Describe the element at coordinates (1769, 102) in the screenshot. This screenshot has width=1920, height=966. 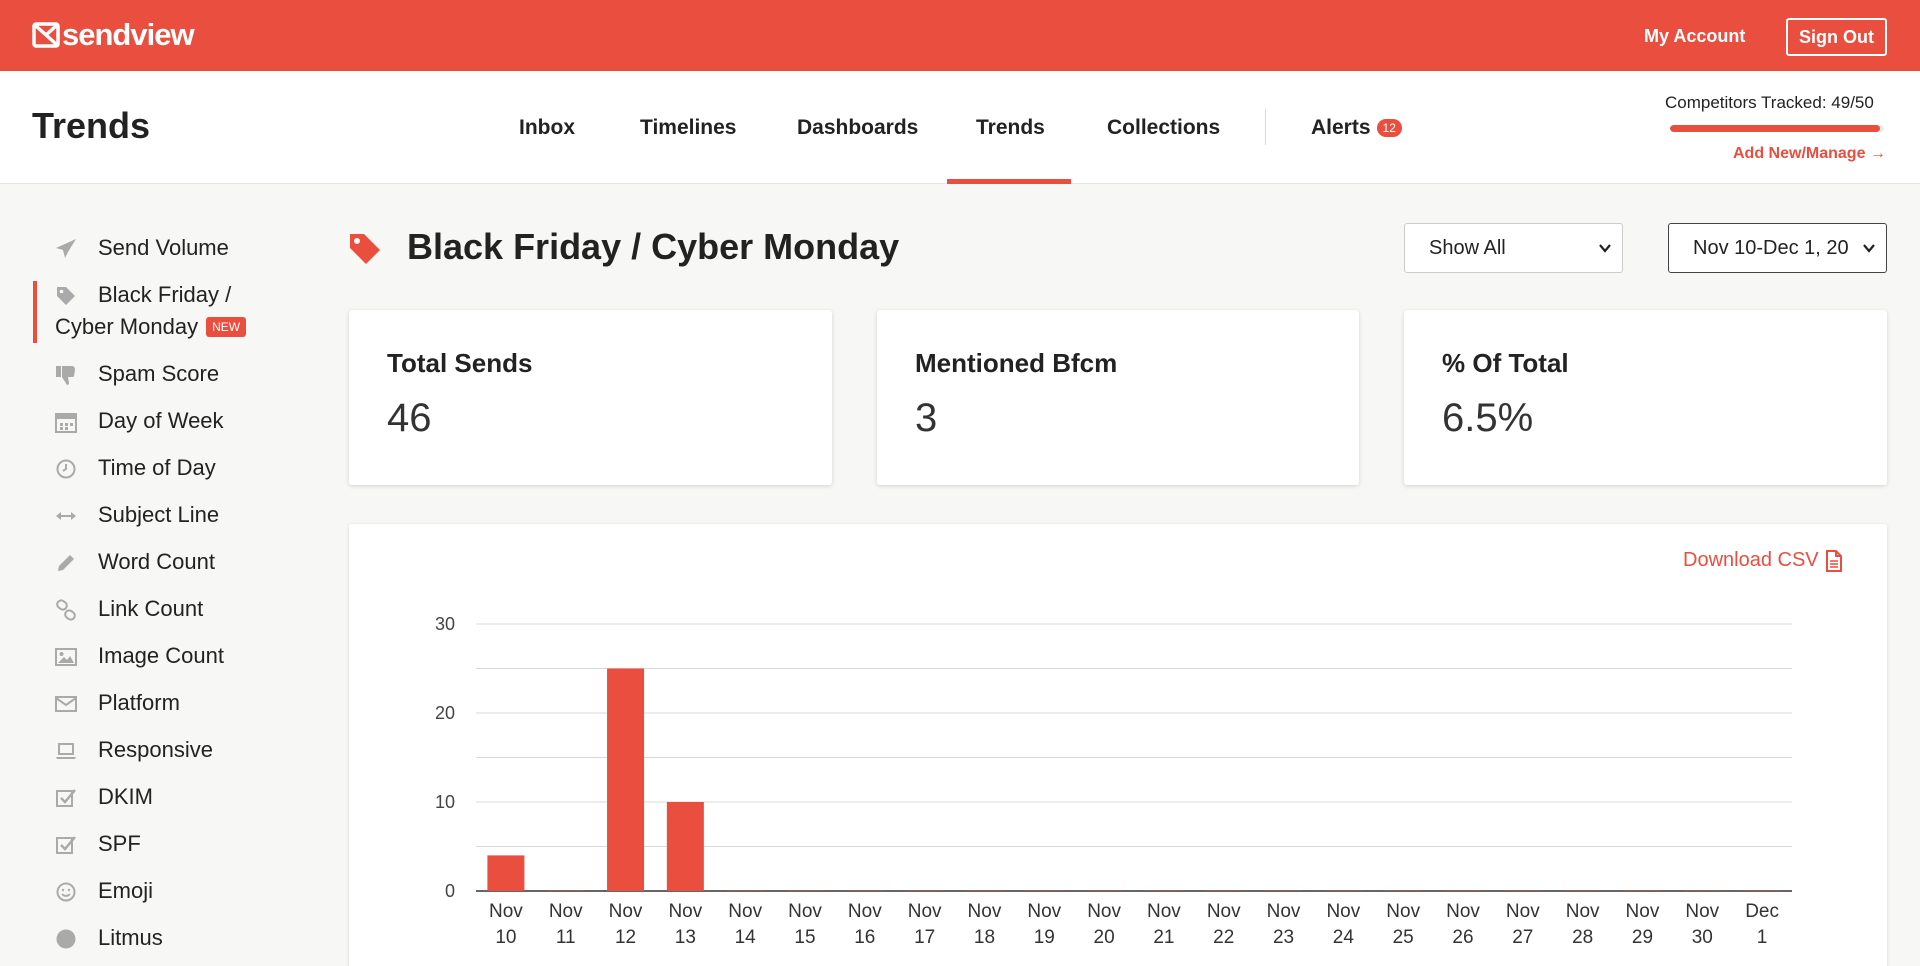
I see `competitors-tracked-label: Competitors Tracked: 49/50` at that location.